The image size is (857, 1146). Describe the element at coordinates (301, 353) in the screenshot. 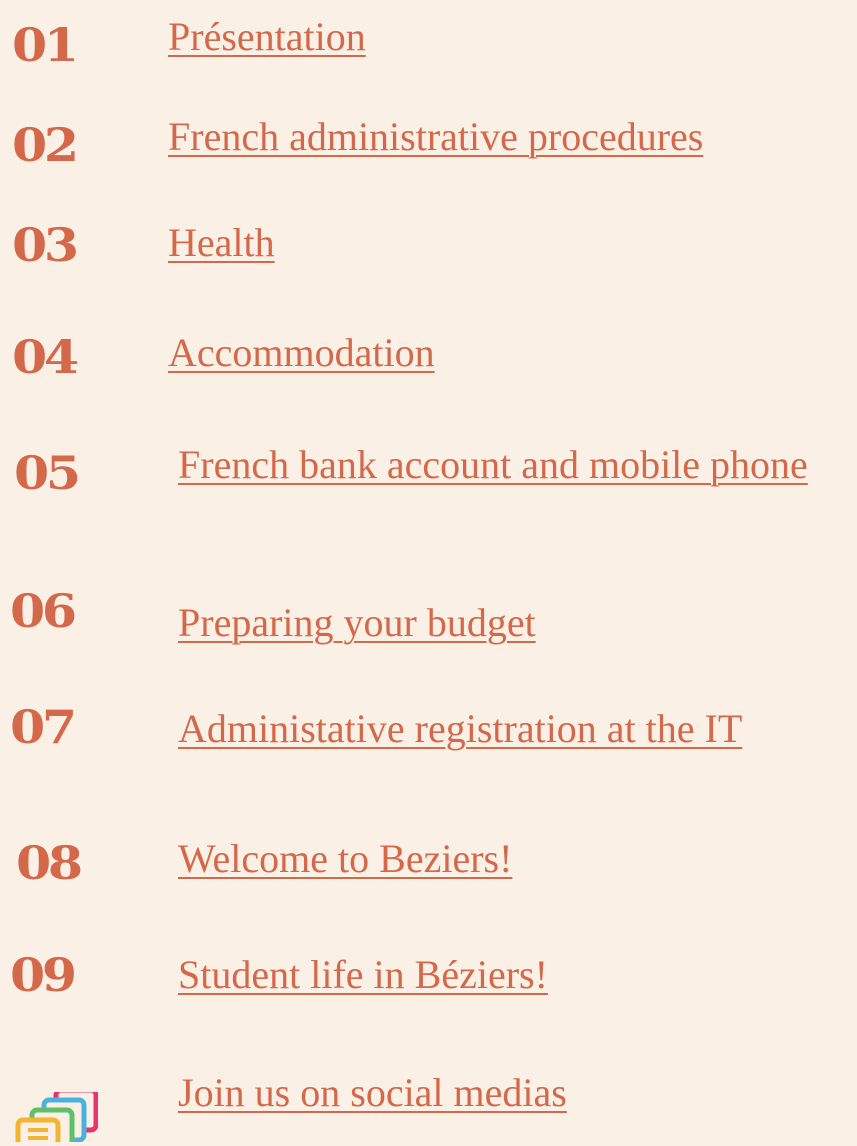

I see `toc-link-accommodation: Accommodation` at that location.